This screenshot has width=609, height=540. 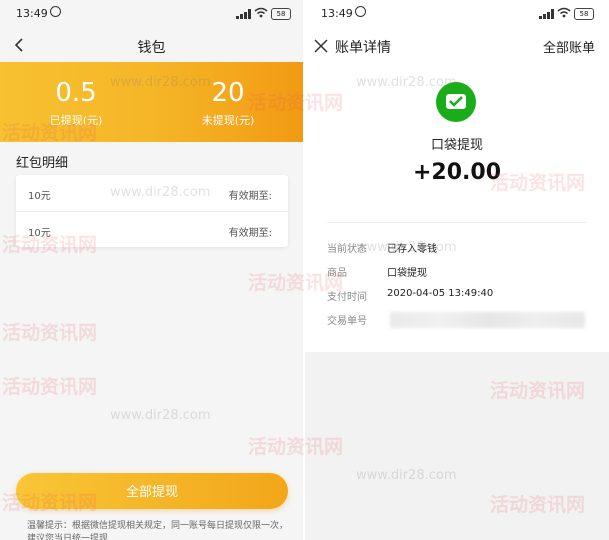 I want to click on field-key: 商品, so click(x=337, y=273).